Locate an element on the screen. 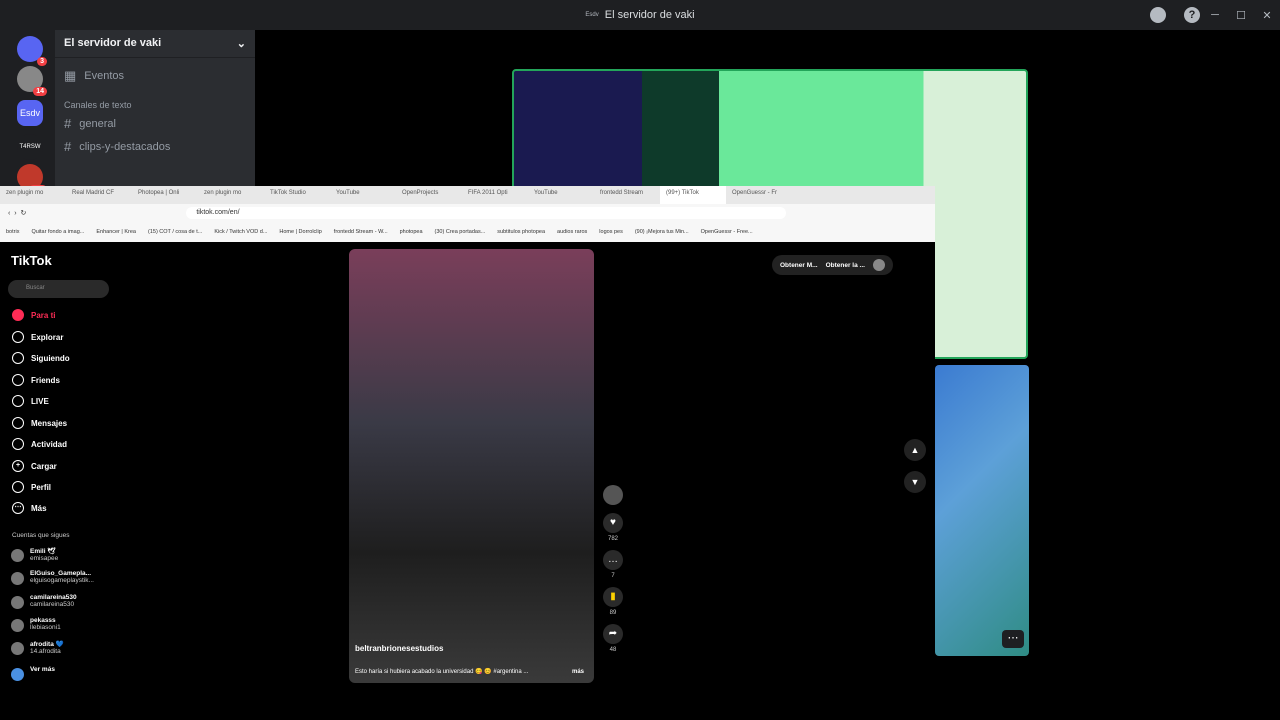 The height and width of the screenshot is (720, 1280). server-icon: T4RSW is located at coordinates (30, 147).